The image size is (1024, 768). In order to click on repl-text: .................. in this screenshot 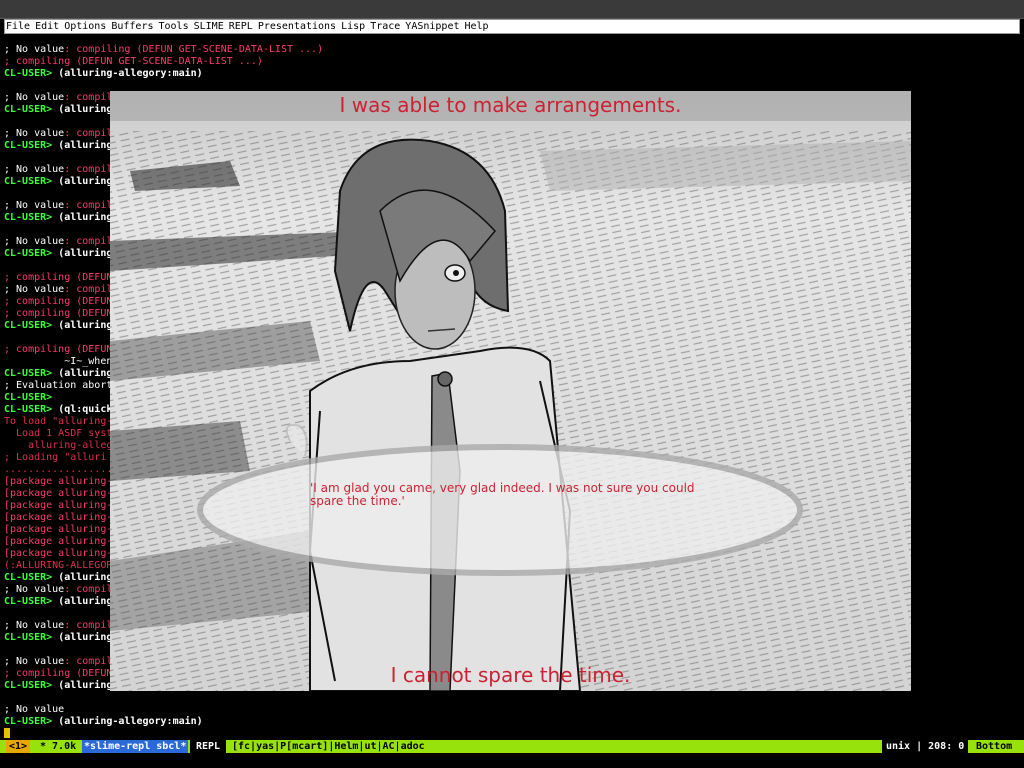, I will do `click(58, 469)`.